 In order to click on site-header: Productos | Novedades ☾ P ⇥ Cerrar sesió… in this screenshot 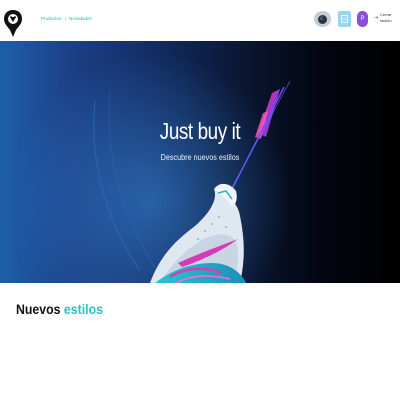, I will do `click(200, 20)`.